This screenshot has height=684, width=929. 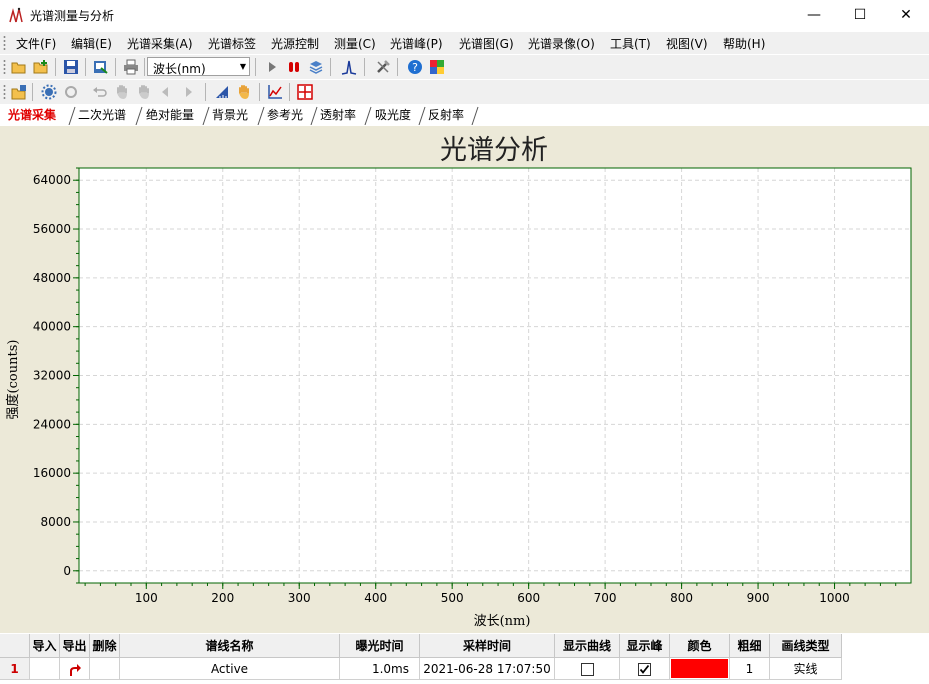 What do you see at coordinates (122, 92) in the screenshot?
I see `pan-button` at bounding box center [122, 92].